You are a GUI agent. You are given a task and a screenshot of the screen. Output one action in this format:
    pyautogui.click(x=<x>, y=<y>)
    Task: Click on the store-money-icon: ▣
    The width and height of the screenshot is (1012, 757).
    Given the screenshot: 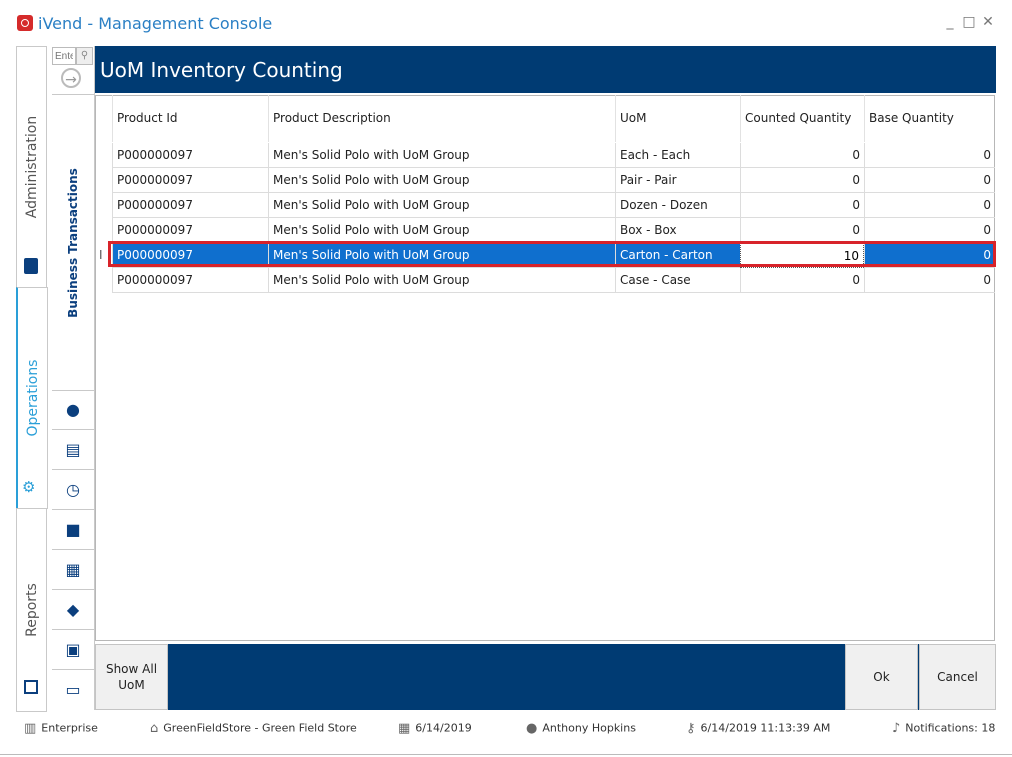 What is the action you would take?
    pyautogui.click(x=73, y=650)
    